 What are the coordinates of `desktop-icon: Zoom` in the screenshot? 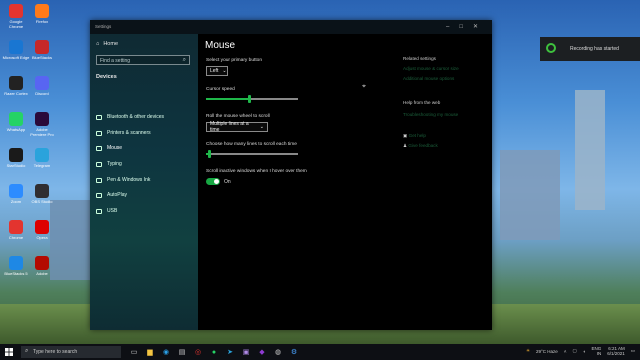 It's located at (16, 194).